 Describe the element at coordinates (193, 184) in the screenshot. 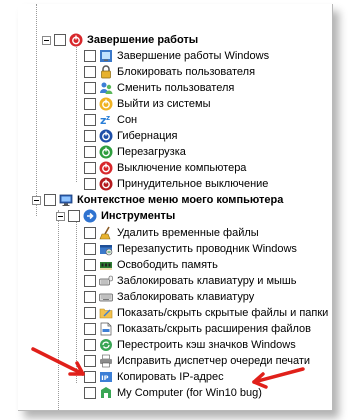

I see `item-label: Принудительное выключение` at that location.